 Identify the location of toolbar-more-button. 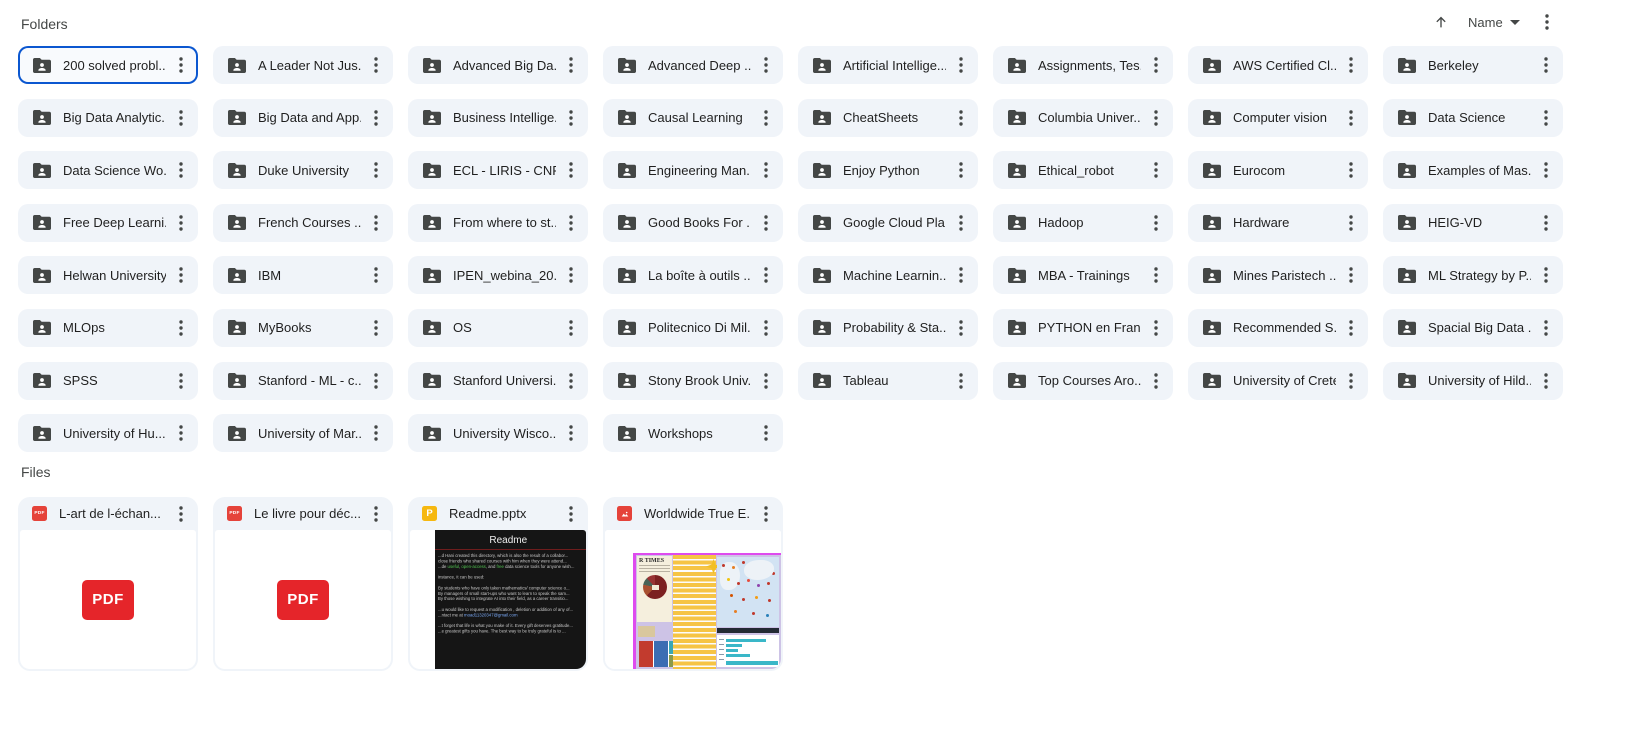
(1547, 22).